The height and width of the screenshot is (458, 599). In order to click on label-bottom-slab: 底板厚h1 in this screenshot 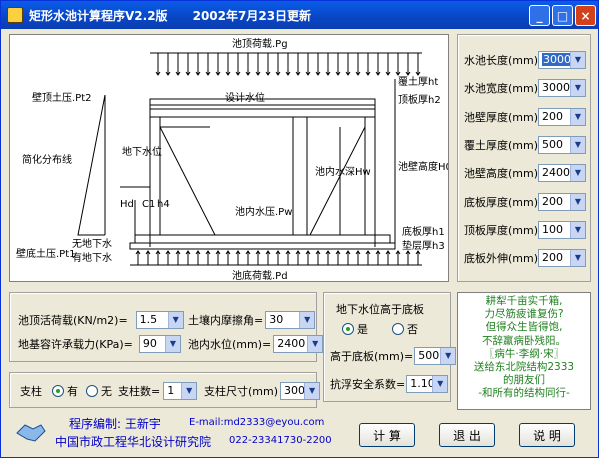, I will do `click(423, 231)`.